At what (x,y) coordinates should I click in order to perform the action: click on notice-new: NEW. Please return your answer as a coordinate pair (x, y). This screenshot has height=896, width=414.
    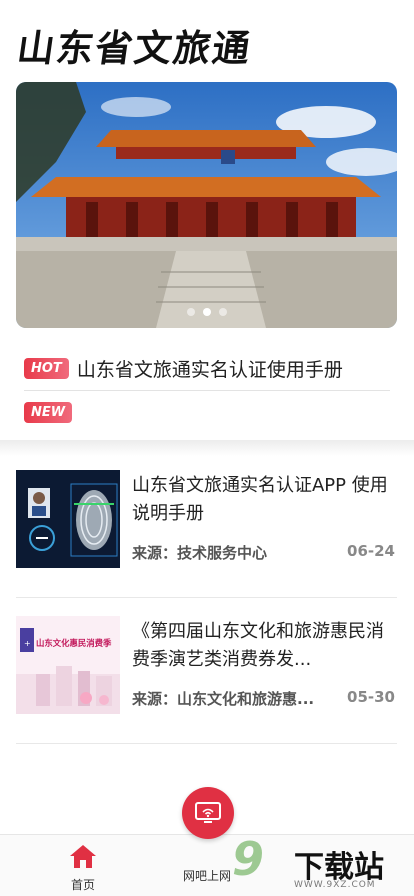
    Looking at the image, I should click on (207, 412).